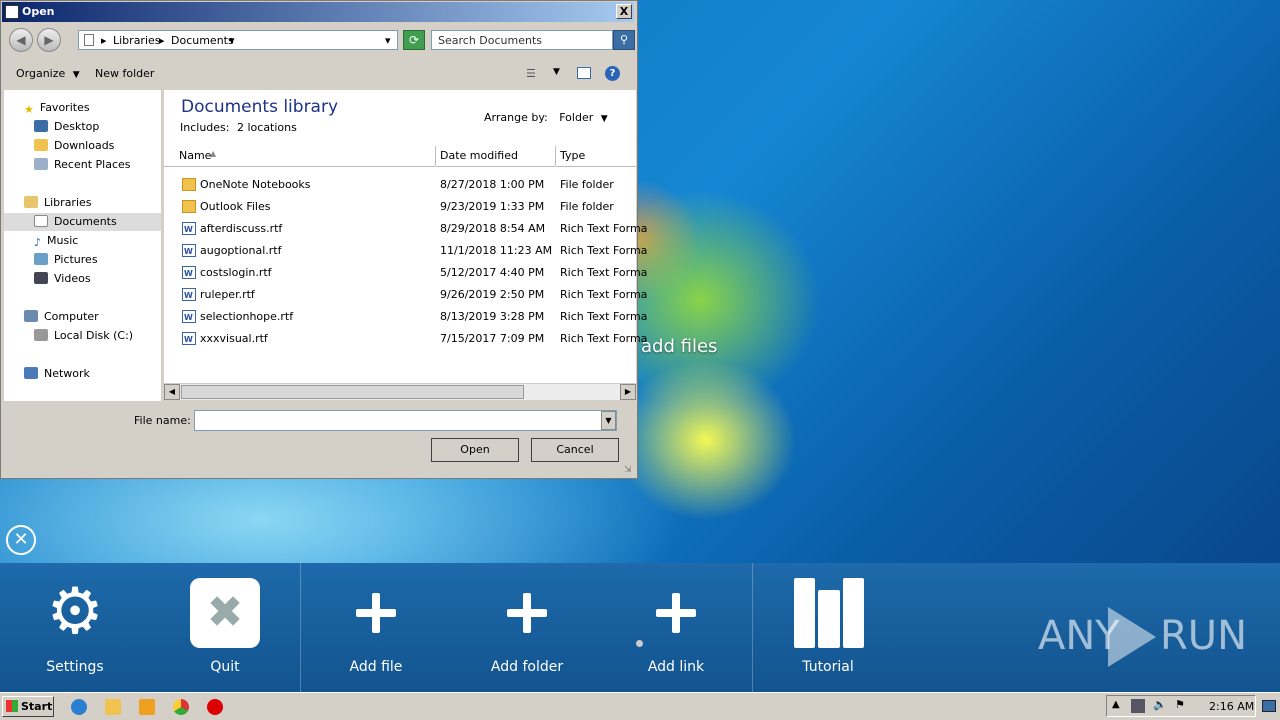  Describe the element at coordinates (376, 667) in the screenshot. I see `add-file-label: Add file` at that location.